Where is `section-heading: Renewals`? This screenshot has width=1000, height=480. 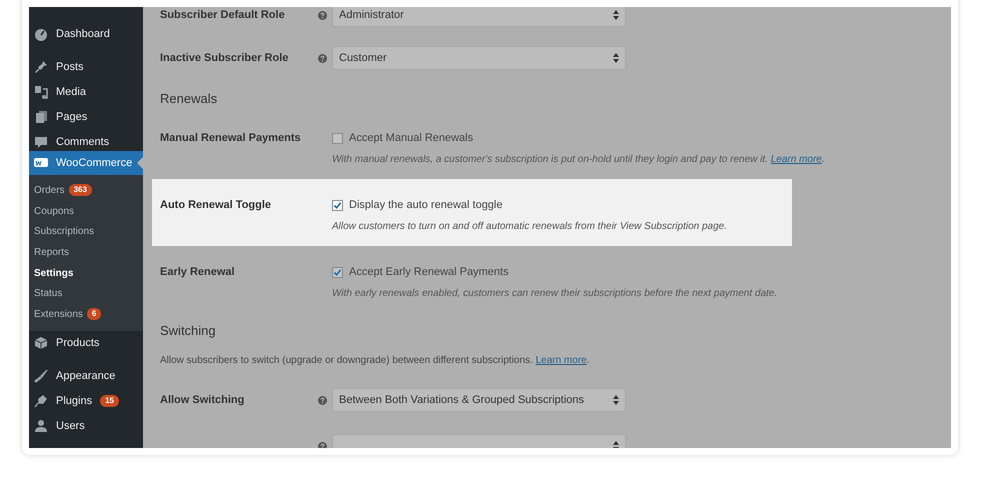
section-heading: Renewals is located at coordinates (189, 100).